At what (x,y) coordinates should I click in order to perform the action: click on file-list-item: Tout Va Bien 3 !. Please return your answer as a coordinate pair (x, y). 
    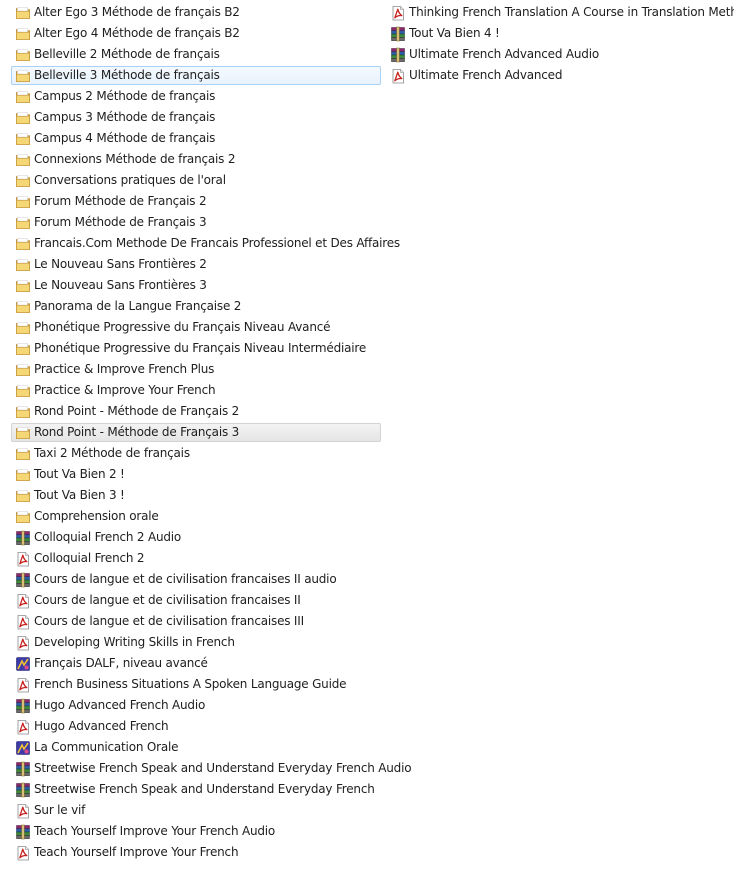
    Looking at the image, I should click on (196, 495).